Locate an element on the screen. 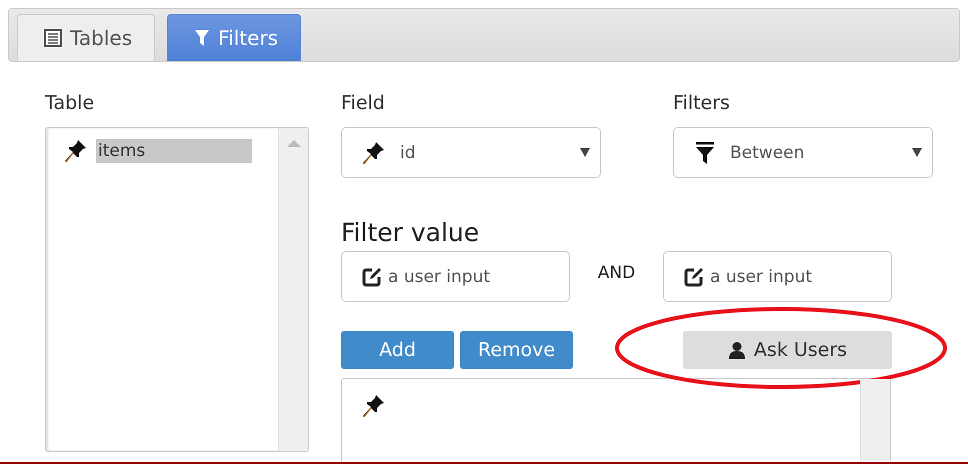 This screenshot has height=466, width=968. table-icon is located at coordinates (53, 38).